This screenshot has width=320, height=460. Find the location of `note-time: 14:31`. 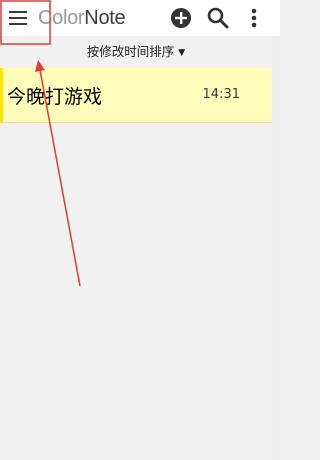

note-time: 14:31 is located at coordinates (221, 94).